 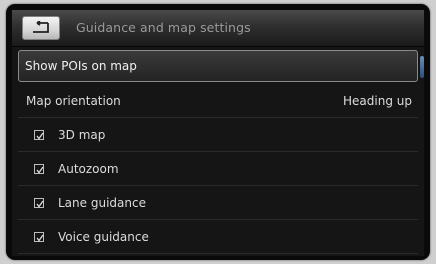 I want to click on back-arrow-icon, so click(x=41, y=27).